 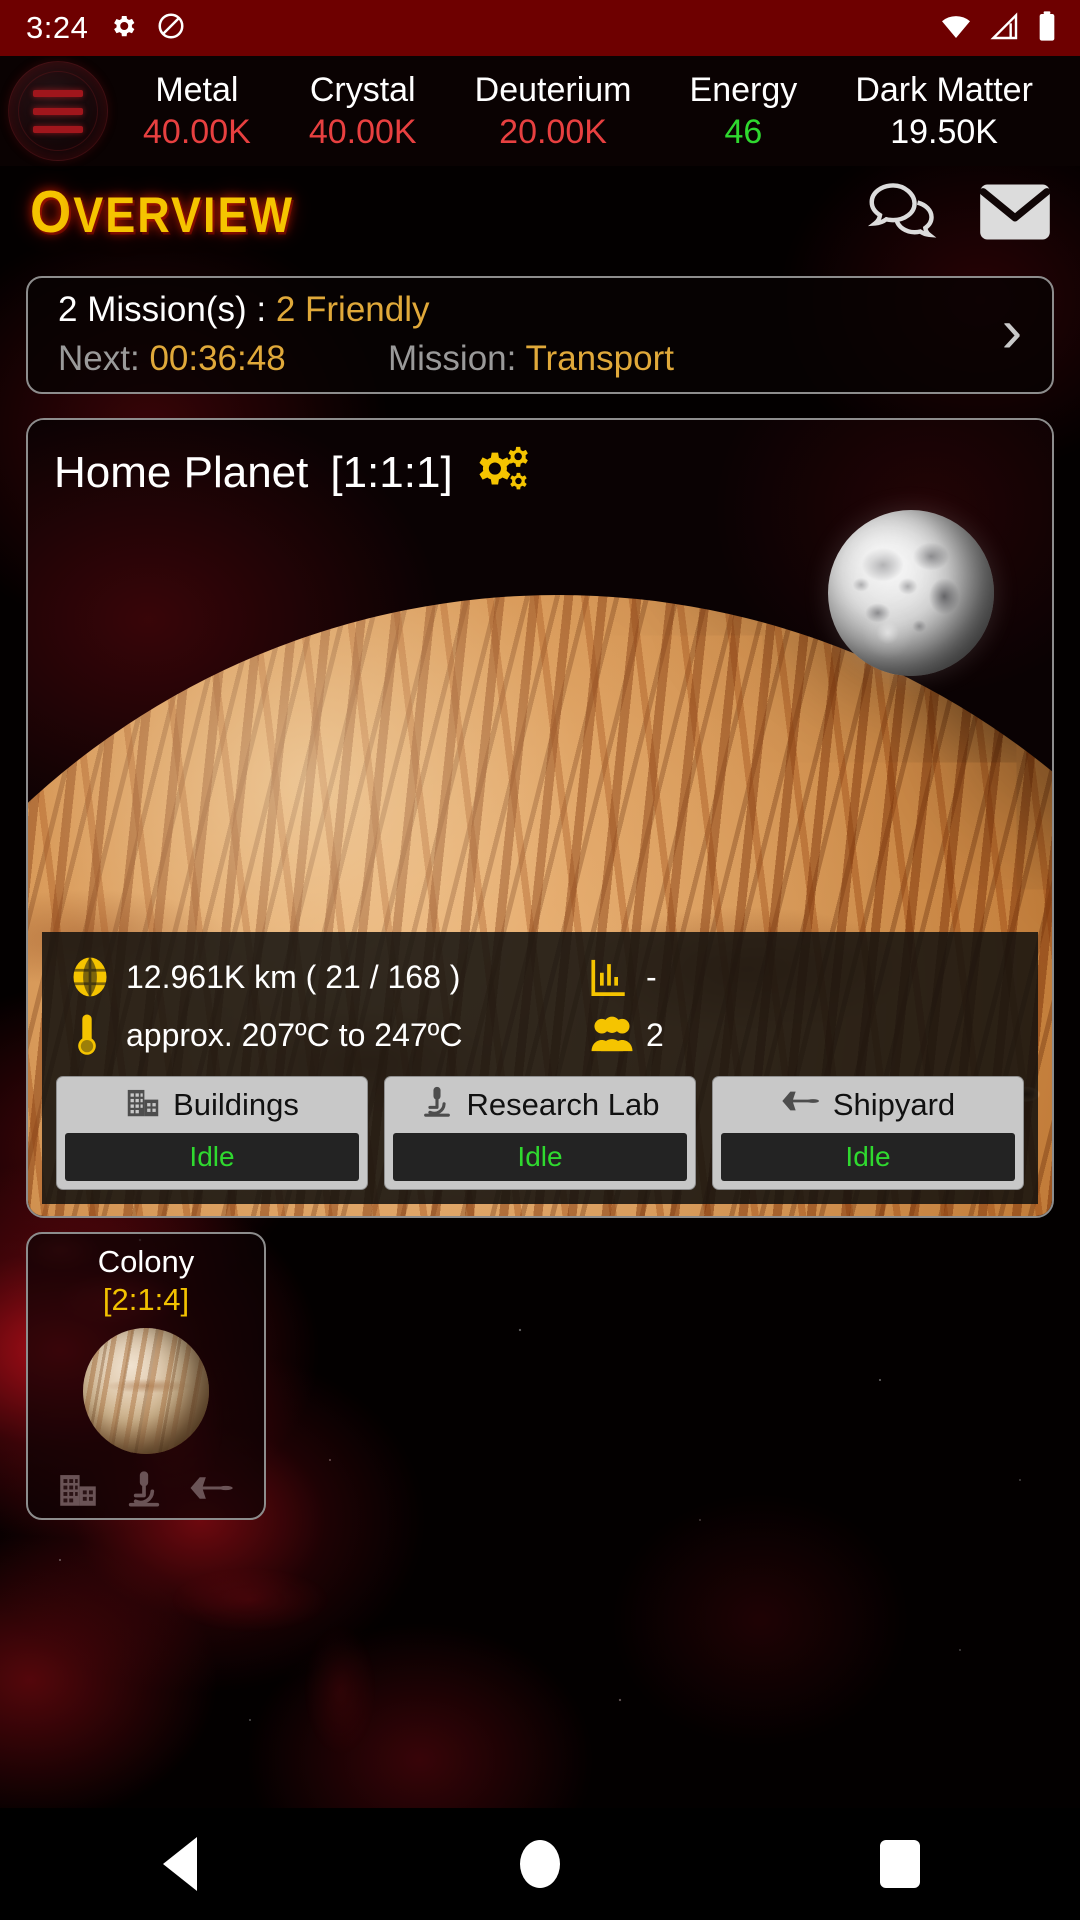 I want to click on colony-card: Colony [2:1:4], so click(x=146, y=1376).